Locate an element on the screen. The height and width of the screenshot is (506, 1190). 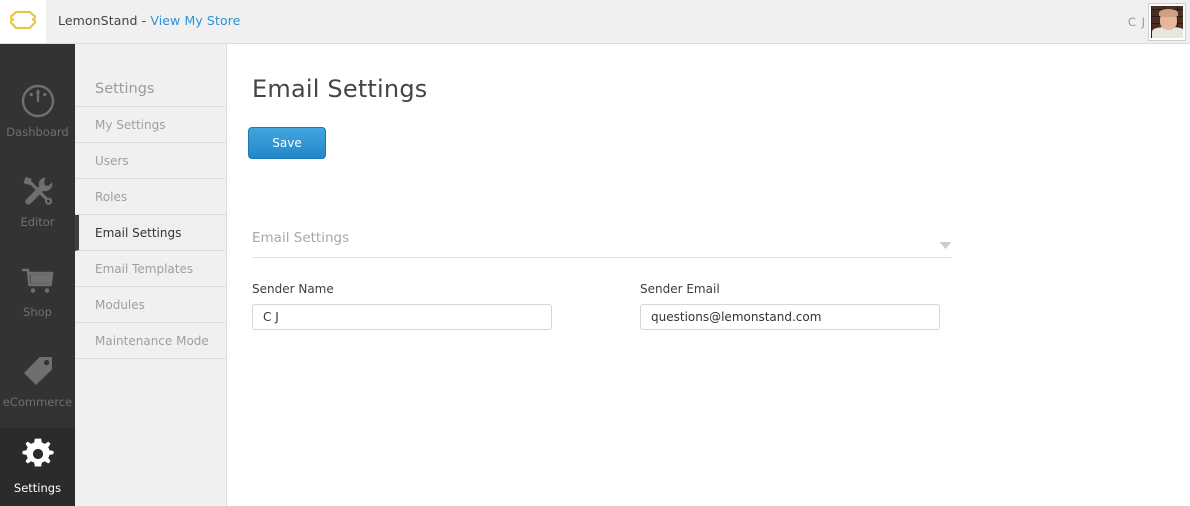
sender-name-label: Sender Name is located at coordinates (293, 289).